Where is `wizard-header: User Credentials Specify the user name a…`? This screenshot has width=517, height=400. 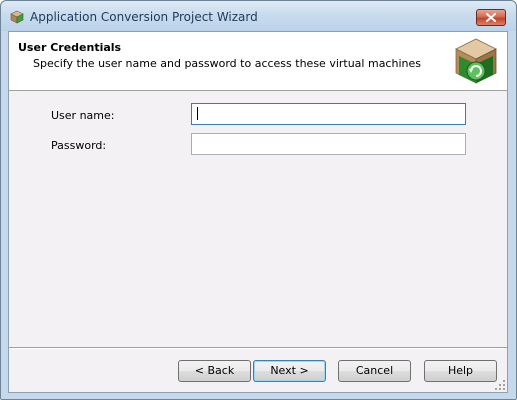 wizard-header: User Credentials Specify the user name a… is located at coordinates (258, 61).